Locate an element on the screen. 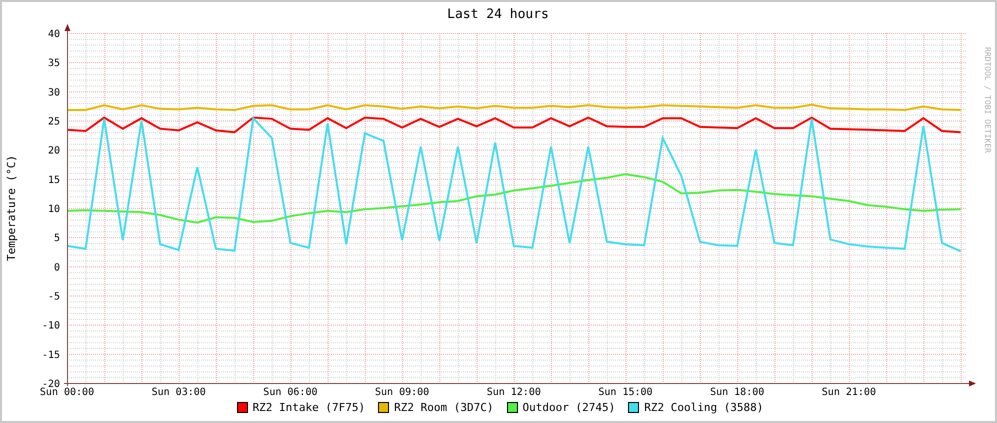 The width and height of the screenshot is (997, 423). y-tick-label: 35 is located at coordinates (54, 64).